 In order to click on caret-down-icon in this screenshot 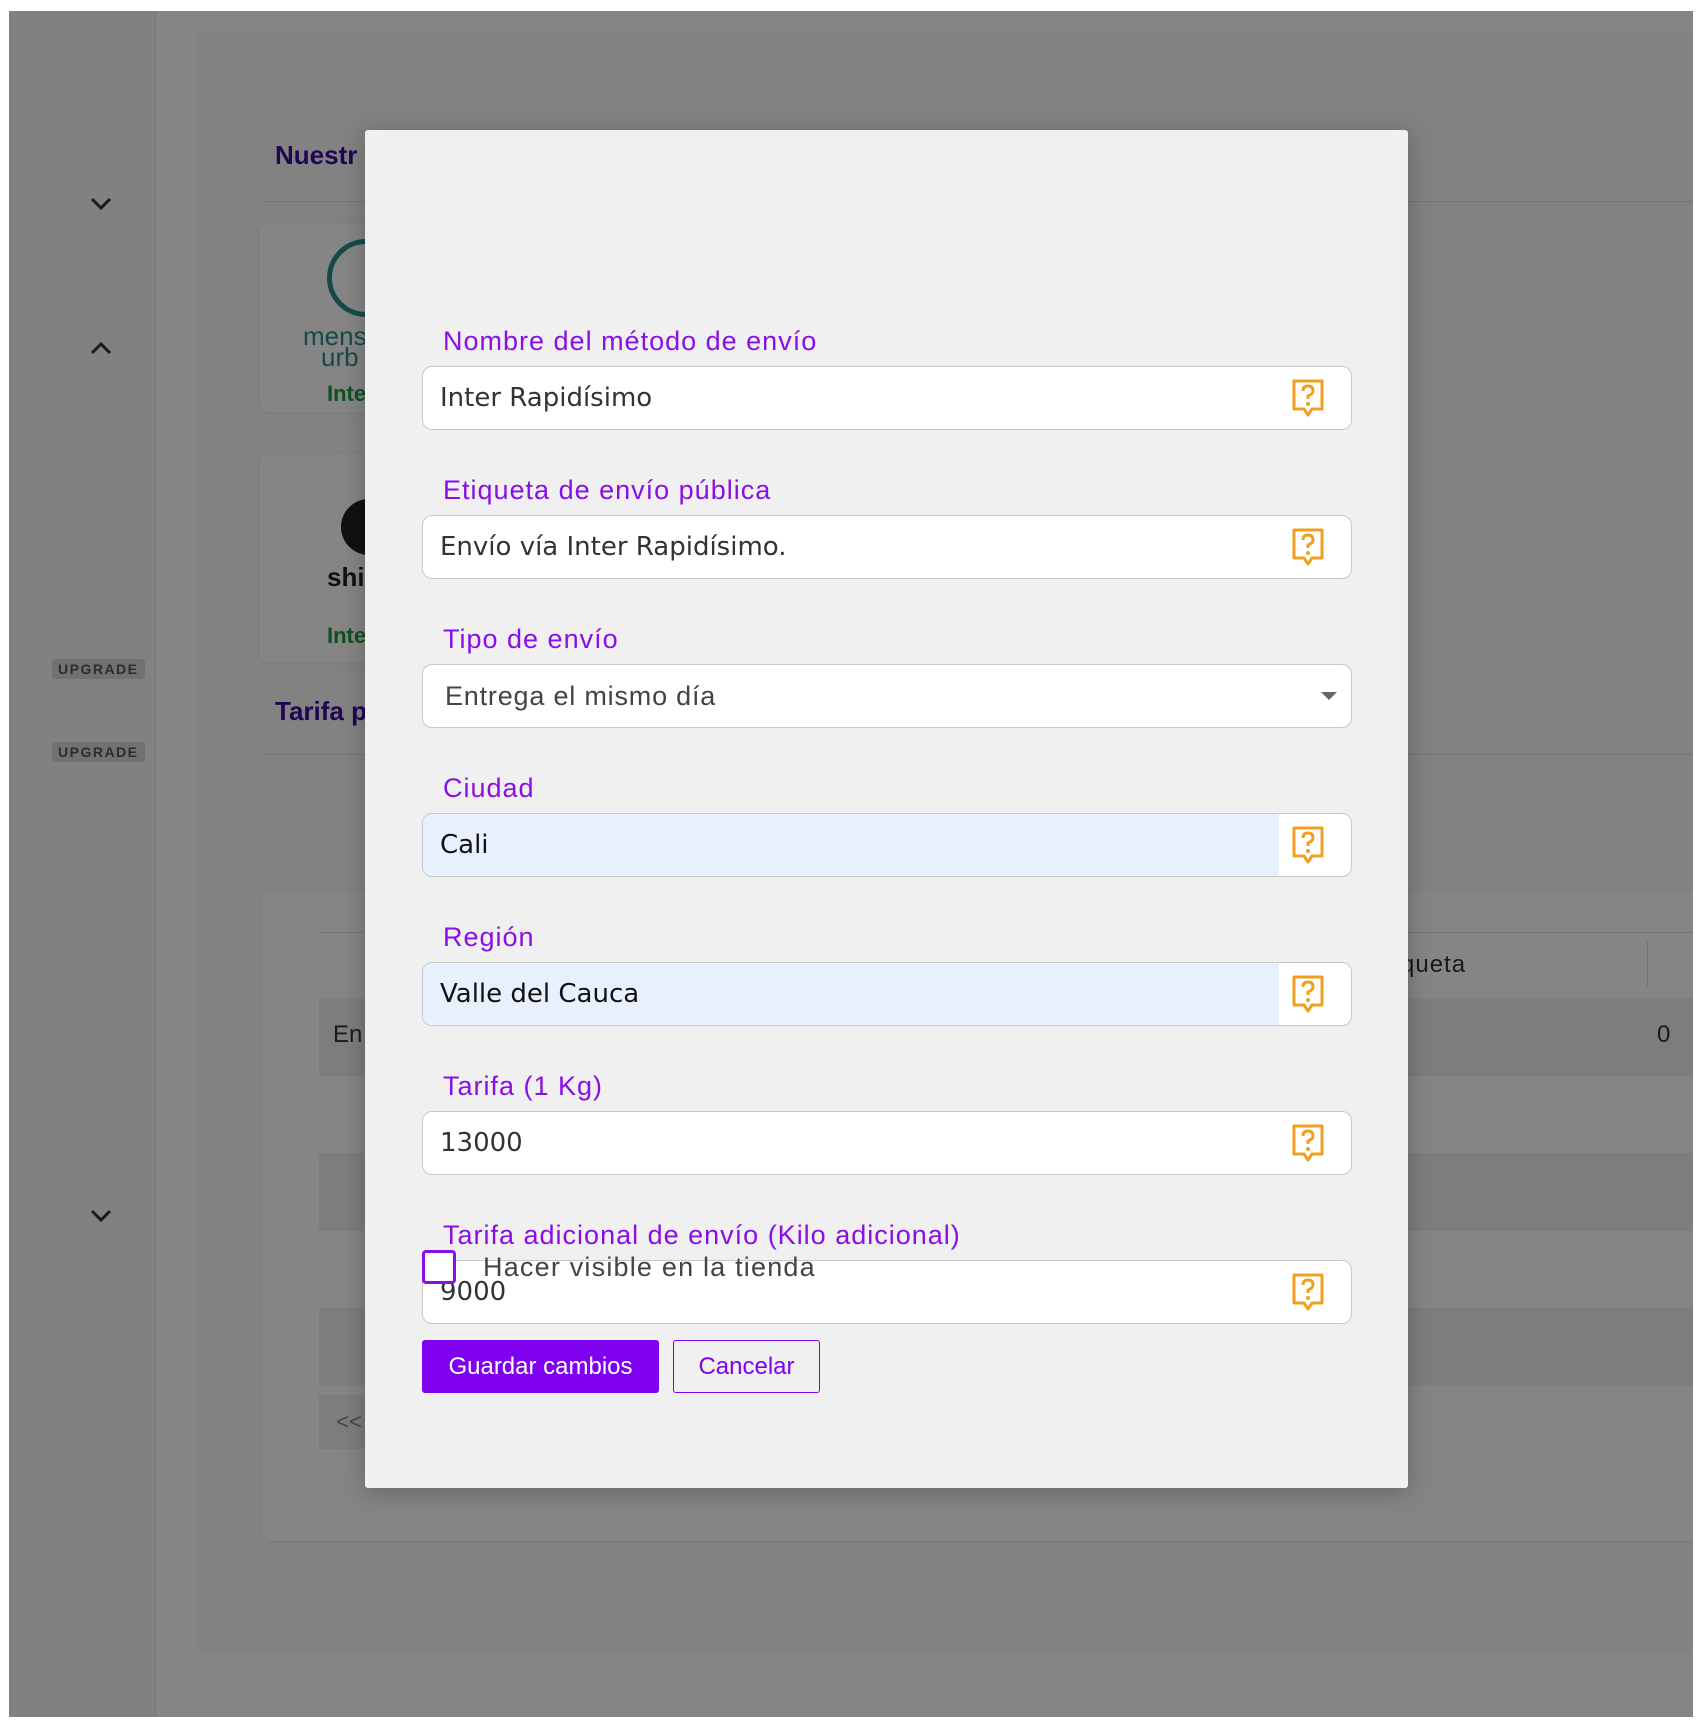, I will do `click(1329, 696)`.